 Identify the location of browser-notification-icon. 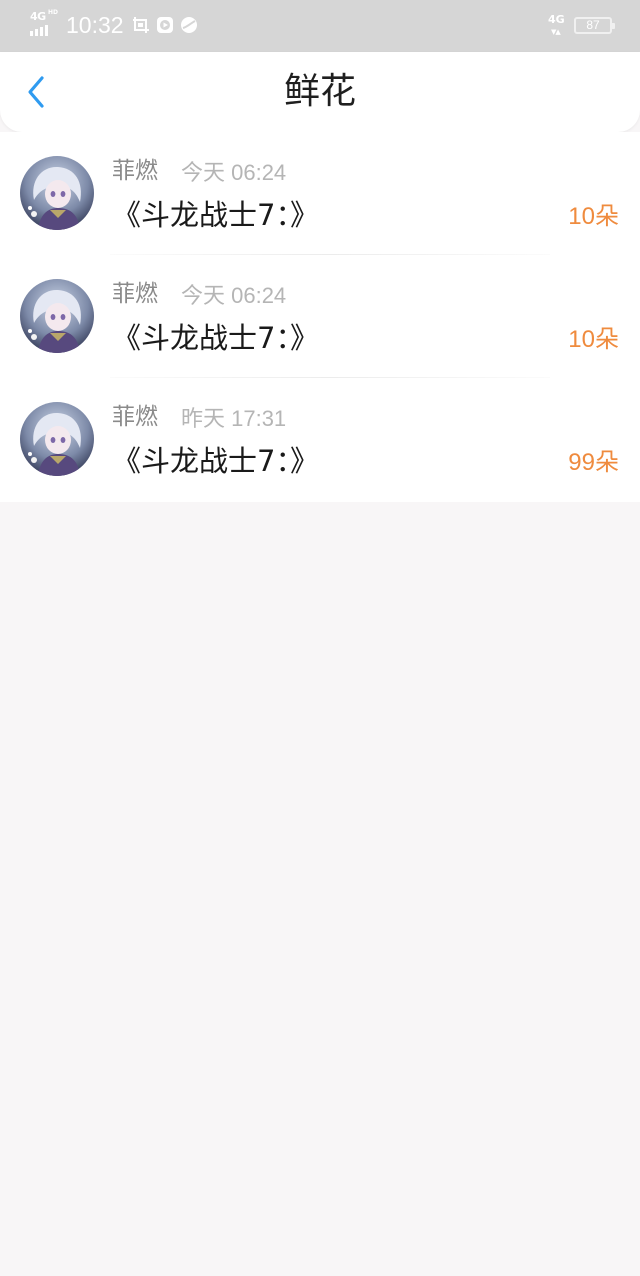
(189, 25).